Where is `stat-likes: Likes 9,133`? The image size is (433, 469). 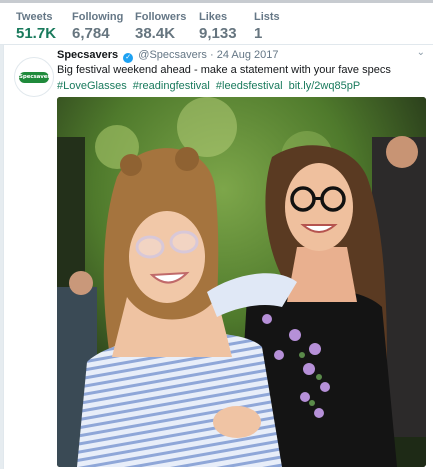 stat-likes: Likes 9,133 is located at coordinates (218, 27).